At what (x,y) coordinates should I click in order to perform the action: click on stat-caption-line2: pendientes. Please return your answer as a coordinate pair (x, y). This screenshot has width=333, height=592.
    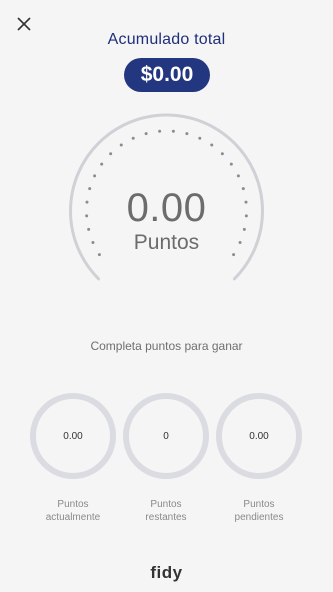
    Looking at the image, I should click on (259, 517).